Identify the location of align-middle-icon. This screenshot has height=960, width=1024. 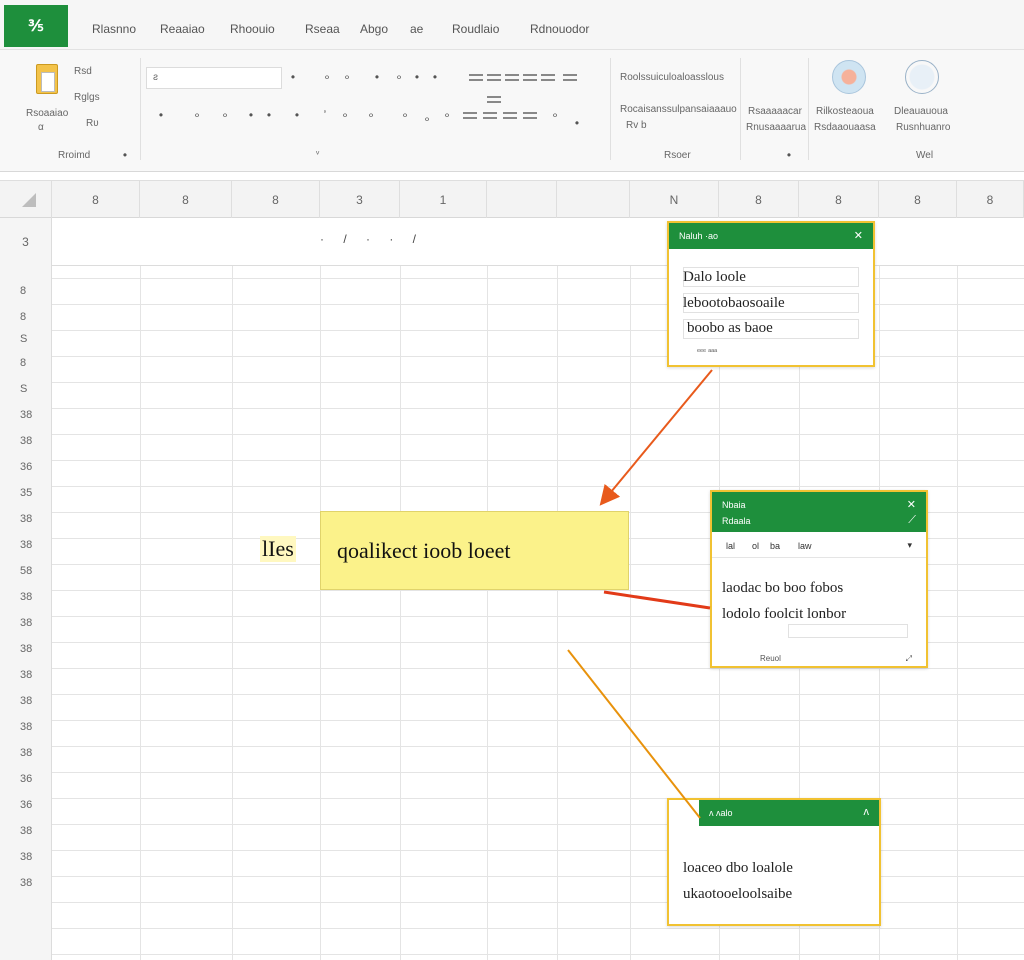
(494, 78).